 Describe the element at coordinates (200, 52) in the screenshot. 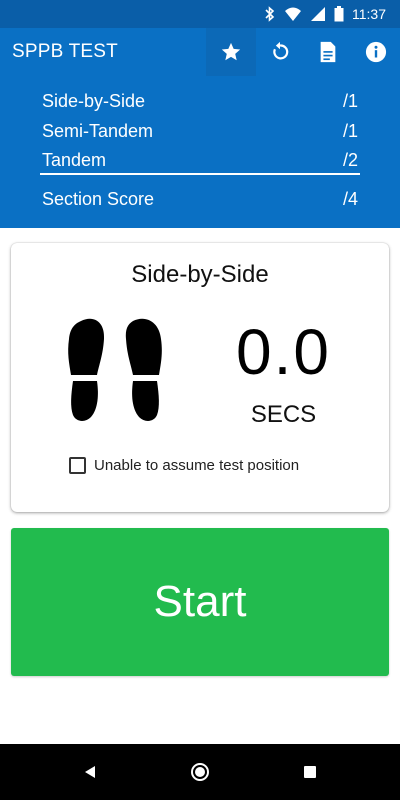

I see `app-bar: SPPB TEST` at that location.